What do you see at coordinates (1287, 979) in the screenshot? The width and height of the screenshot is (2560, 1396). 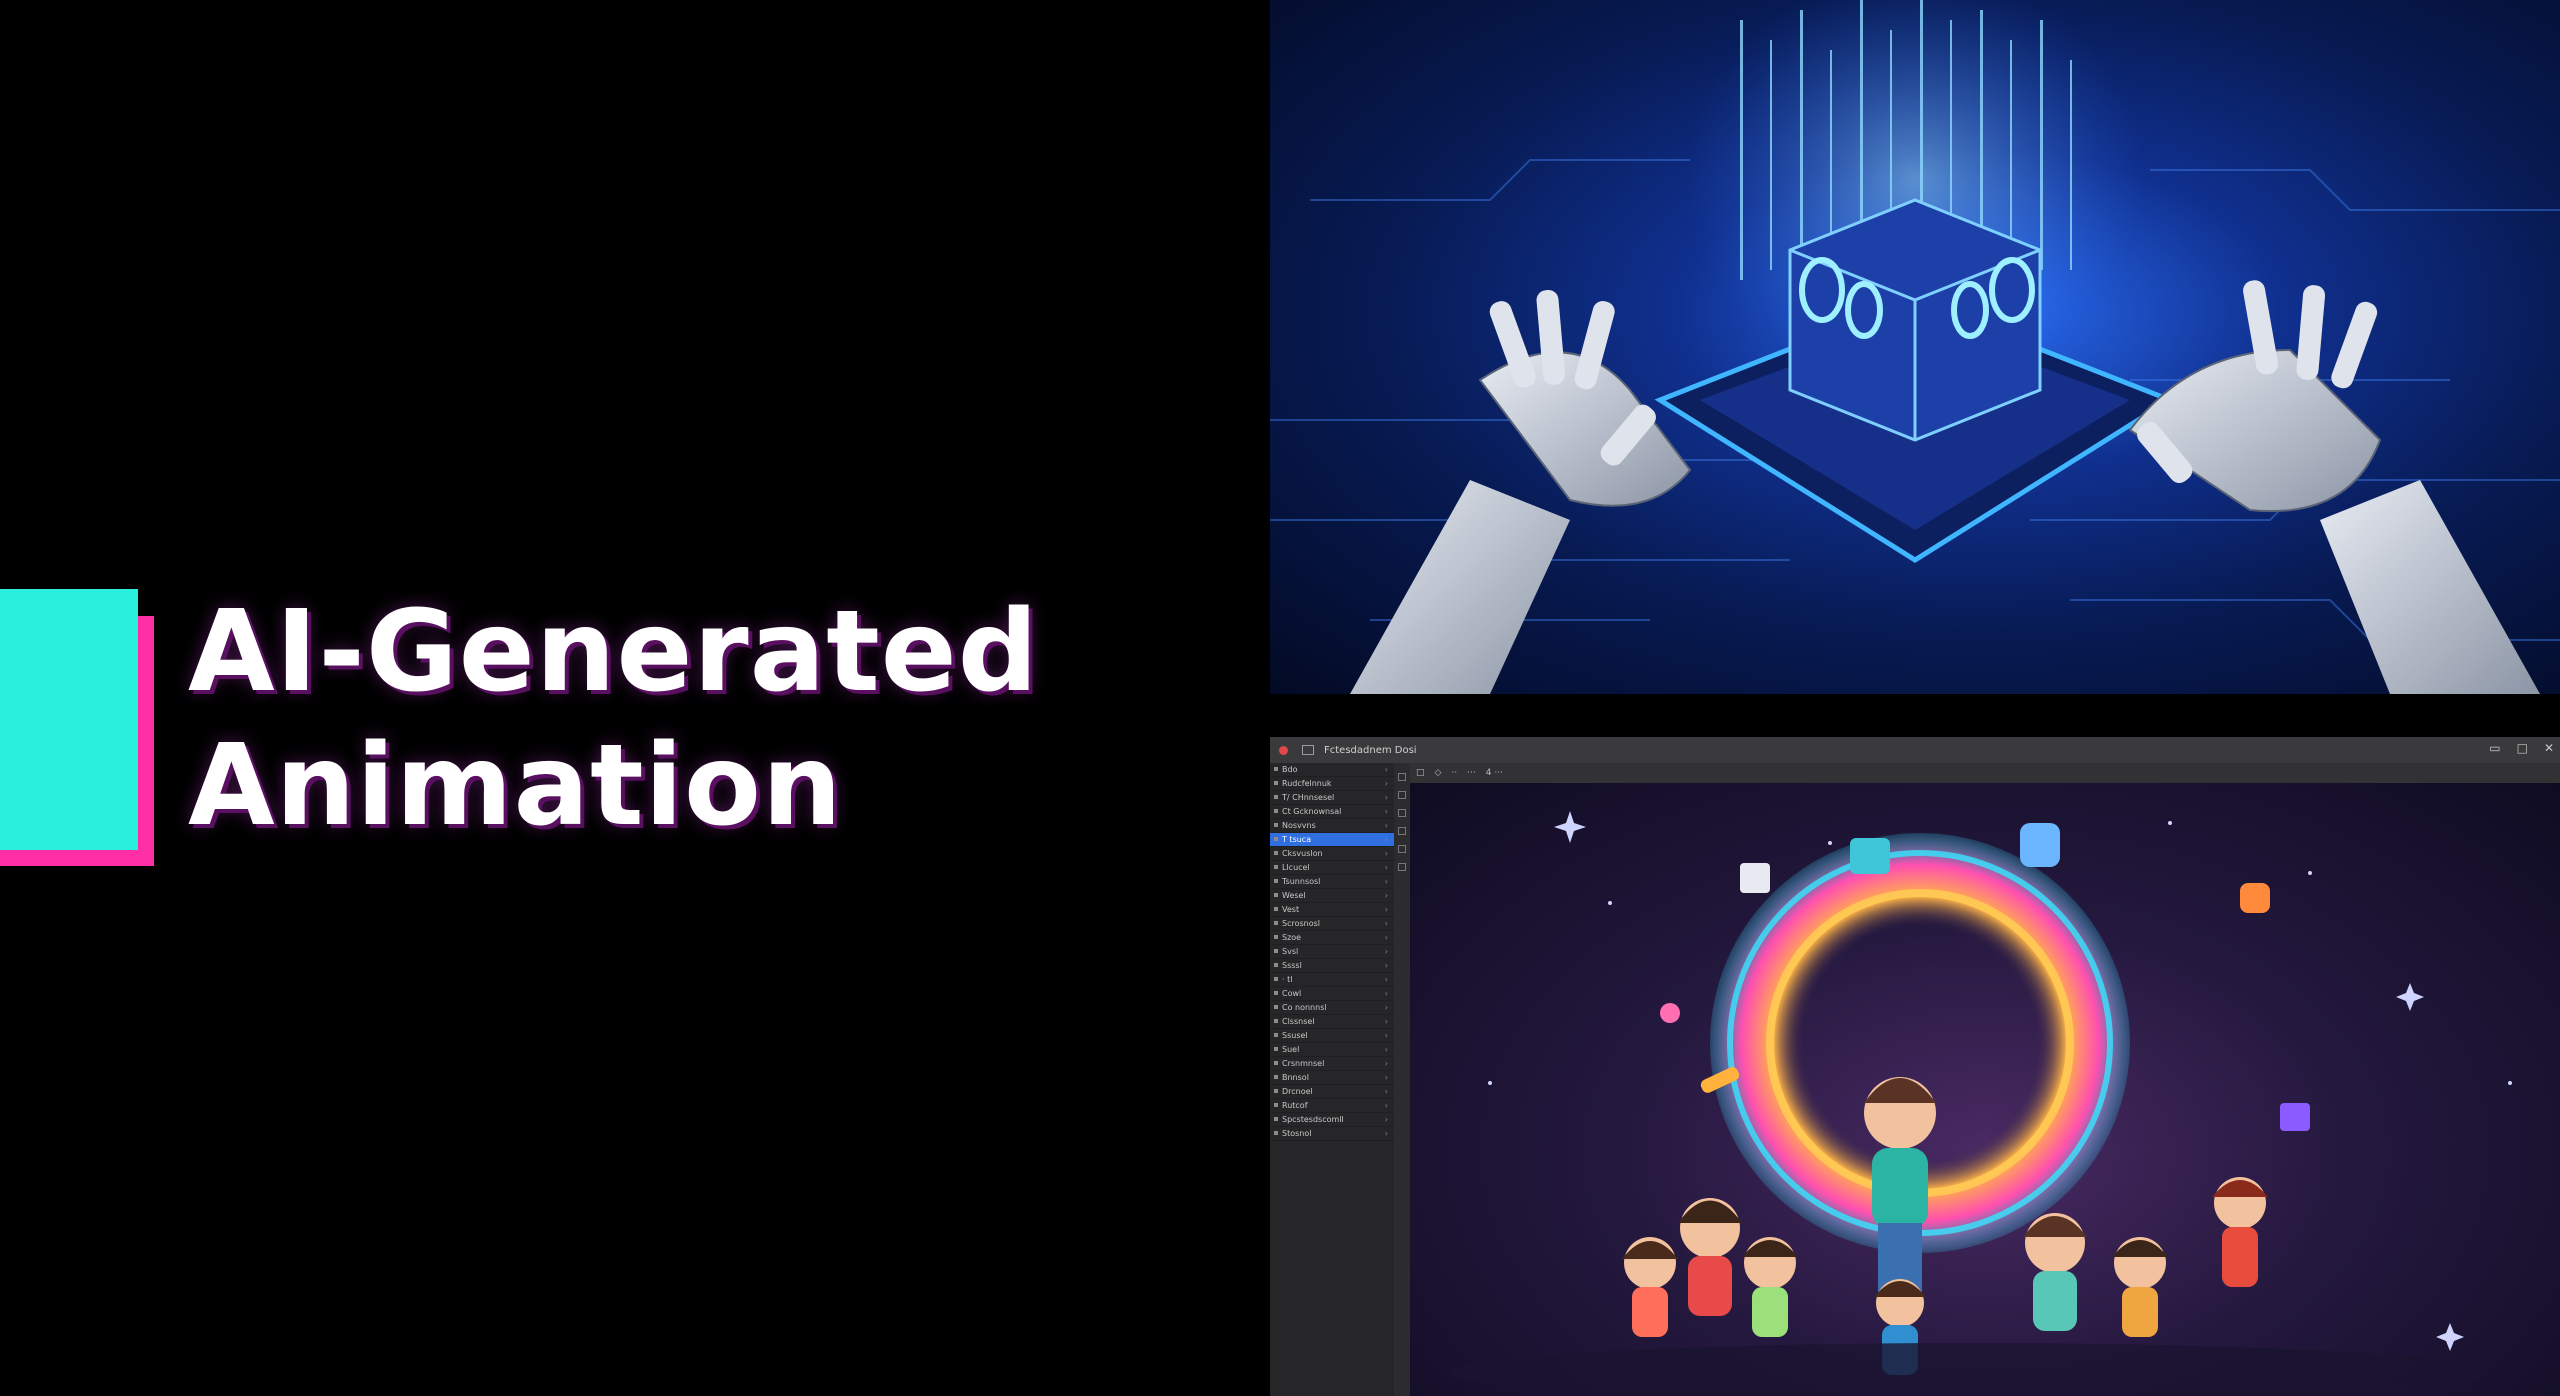 I see `layer-row-label: · tl` at bounding box center [1287, 979].